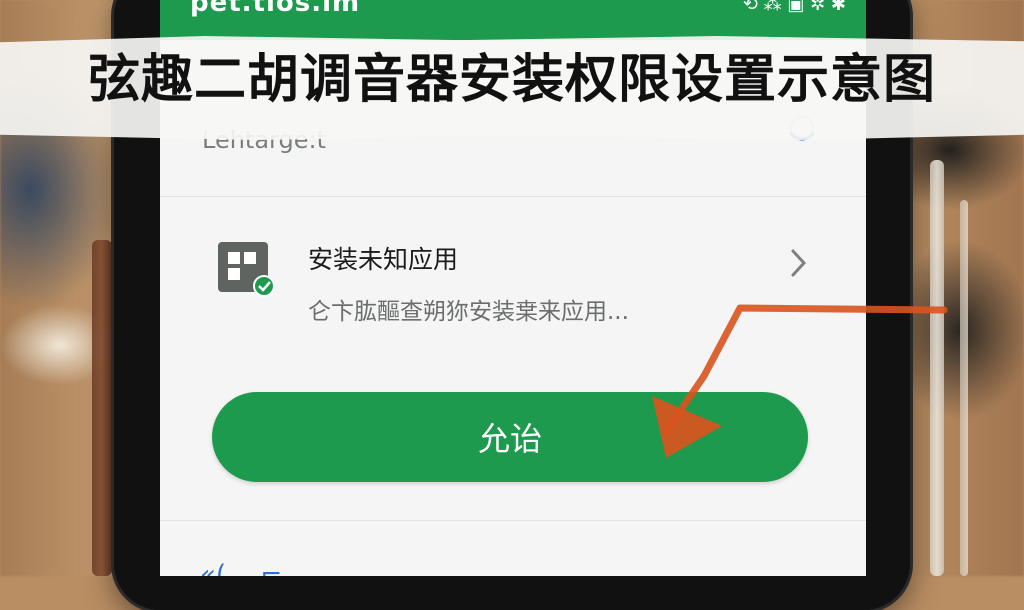 This screenshot has width=1024, height=610. Describe the element at coordinates (799, 263) in the screenshot. I see `chevron-right-icon` at that location.